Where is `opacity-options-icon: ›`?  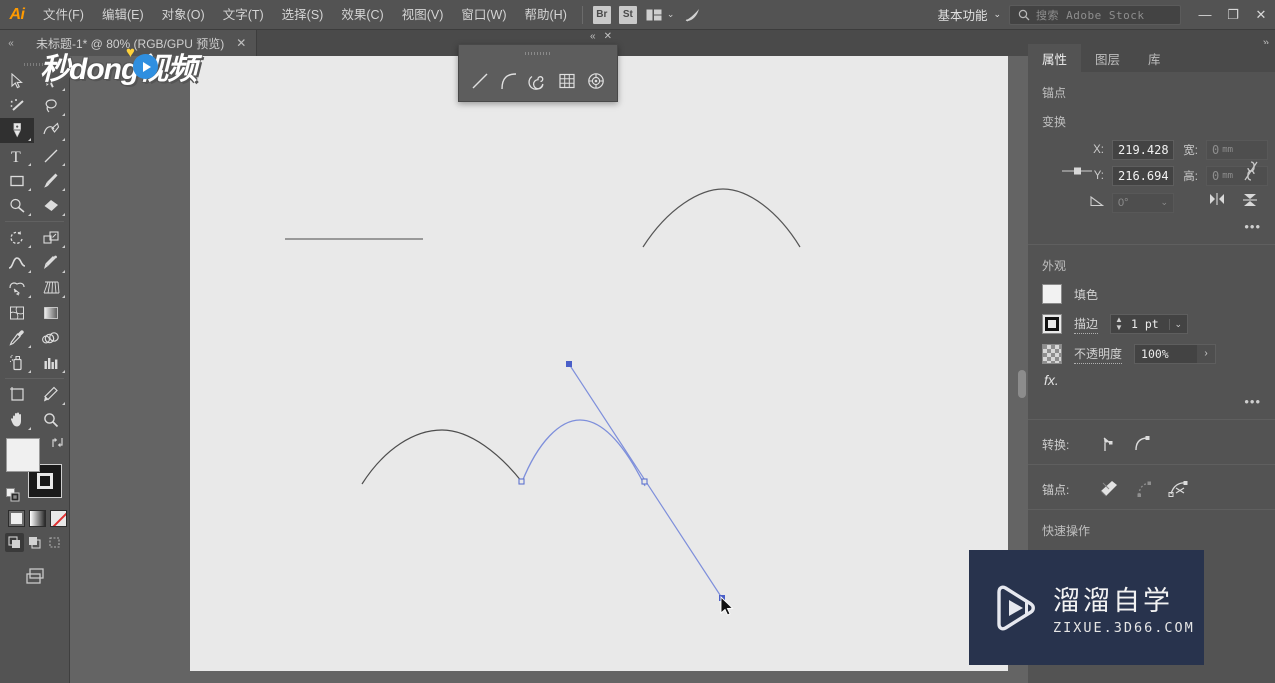 opacity-options-icon: › is located at coordinates (1206, 354).